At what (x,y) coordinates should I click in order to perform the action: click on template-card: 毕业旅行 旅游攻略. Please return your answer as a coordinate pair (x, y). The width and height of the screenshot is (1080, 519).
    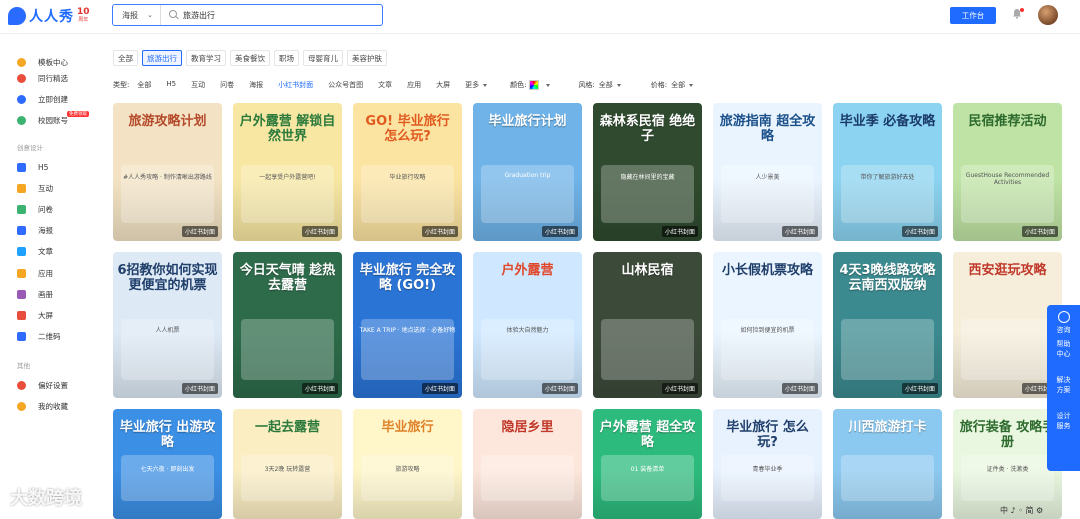
    Looking at the image, I should click on (407, 464).